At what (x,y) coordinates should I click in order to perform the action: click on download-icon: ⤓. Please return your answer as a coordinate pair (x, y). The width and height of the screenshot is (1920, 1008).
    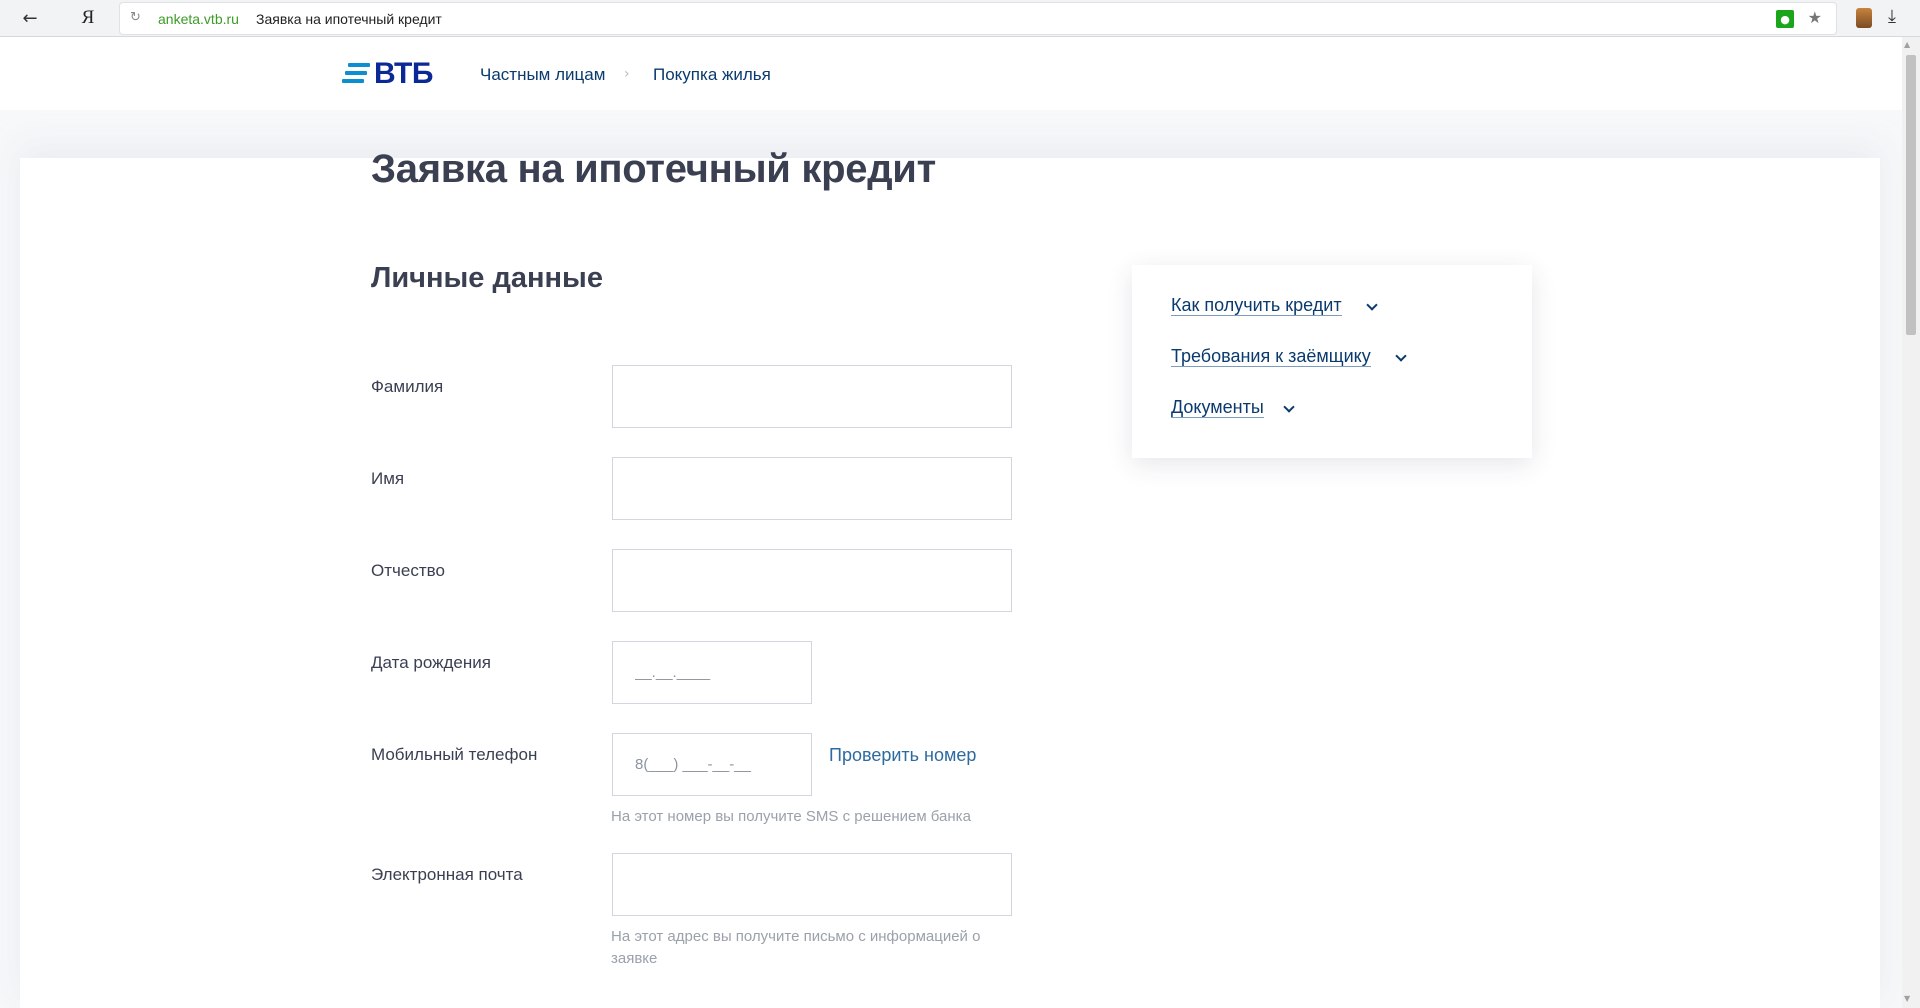
    Looking at the image, I should click on (1892, 16).